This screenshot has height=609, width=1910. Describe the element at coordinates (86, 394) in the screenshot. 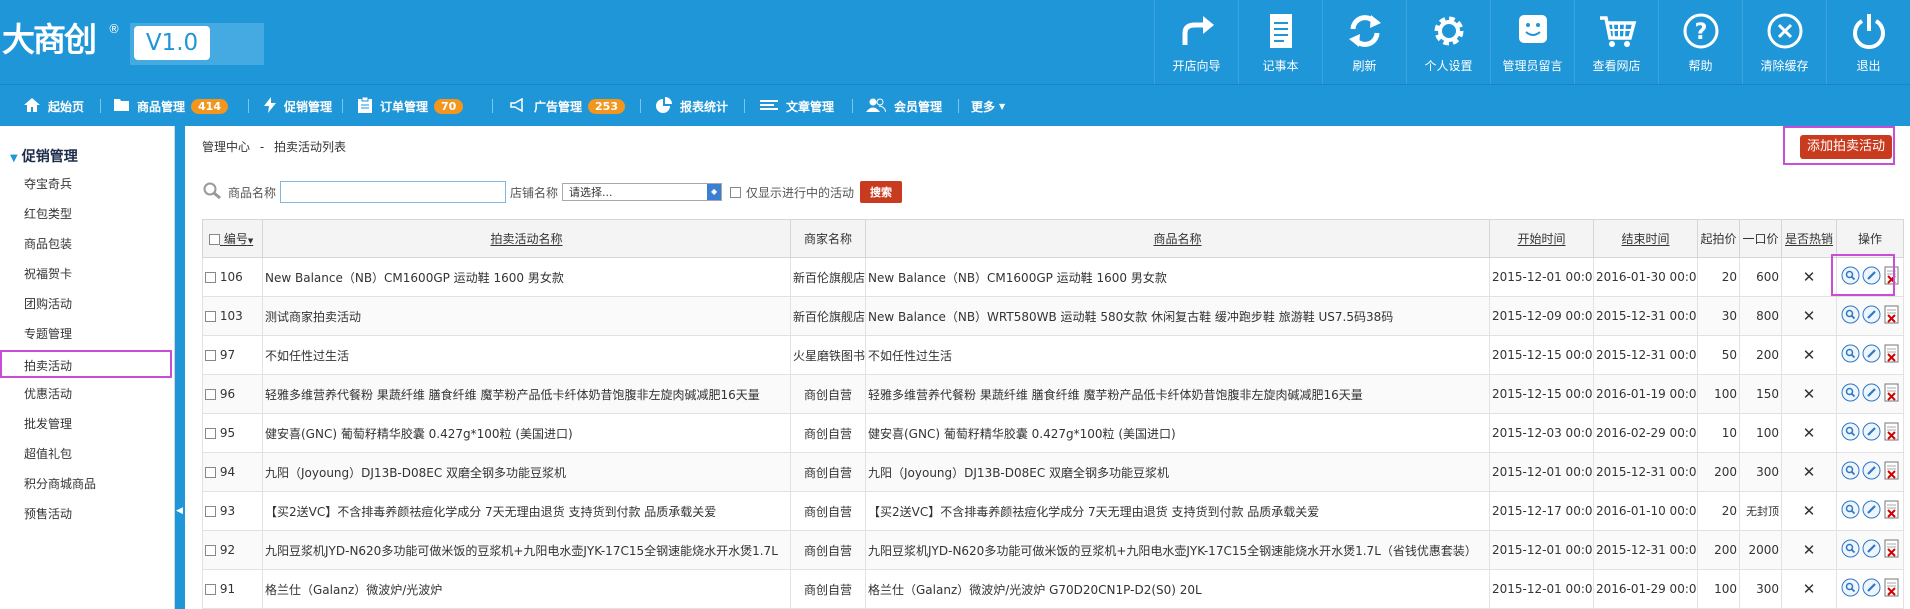

I see `sidebar-item-discount: 优惠活动` at that location.